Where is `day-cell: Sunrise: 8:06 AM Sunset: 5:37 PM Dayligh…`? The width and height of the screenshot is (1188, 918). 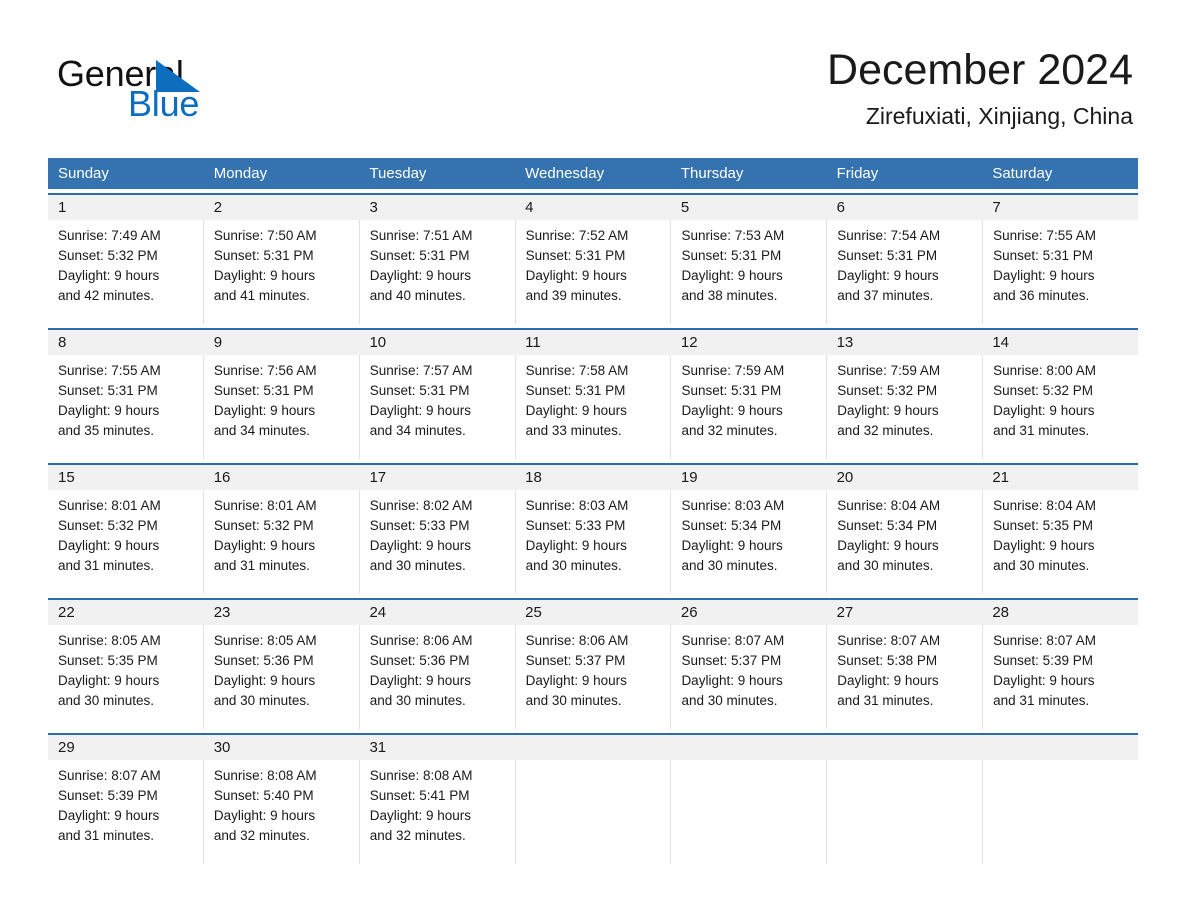 day-cell: Sunrise: 8:06 AM Sunset: 5:37 PM Dayligh… is located at coordinates (594, 677).